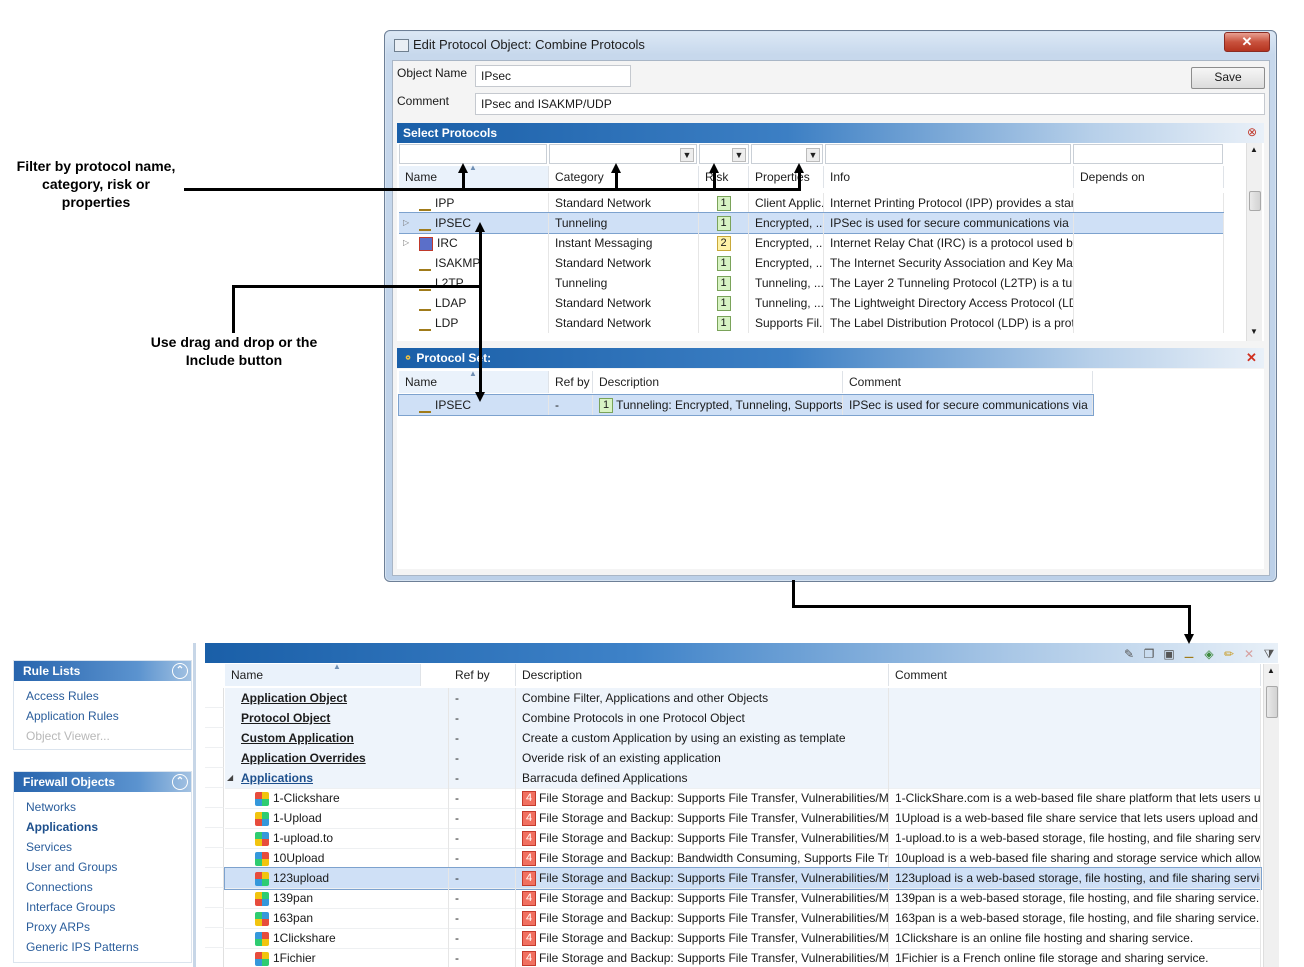 Image resolution: width=1304 pixels, height=967 pixels. I want to click on main-col-name: Name, so click(323, 675).